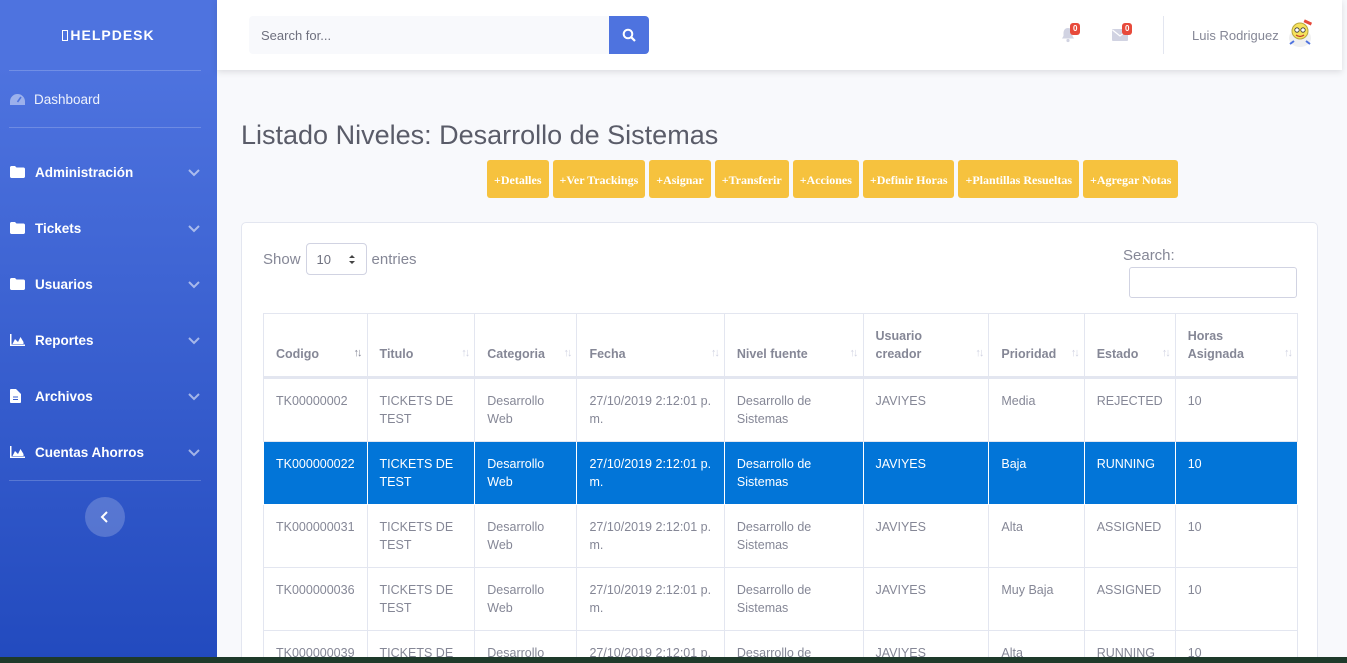  Describe the element at coordinates (607, 354) in the screenshot. I see `column-header-label: Fecha` at that location.